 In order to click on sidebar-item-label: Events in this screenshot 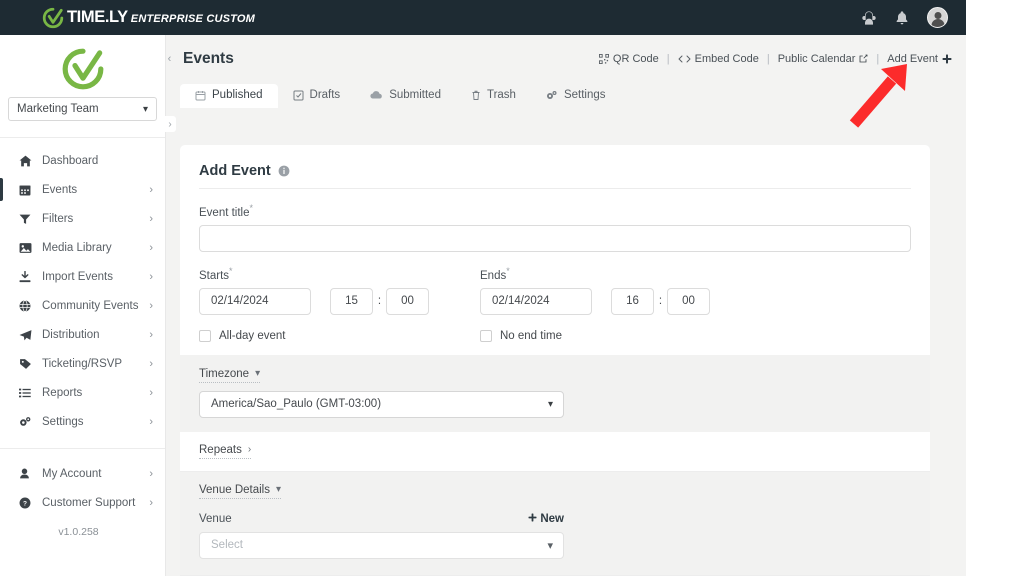, I will do `click(60, 189)`.